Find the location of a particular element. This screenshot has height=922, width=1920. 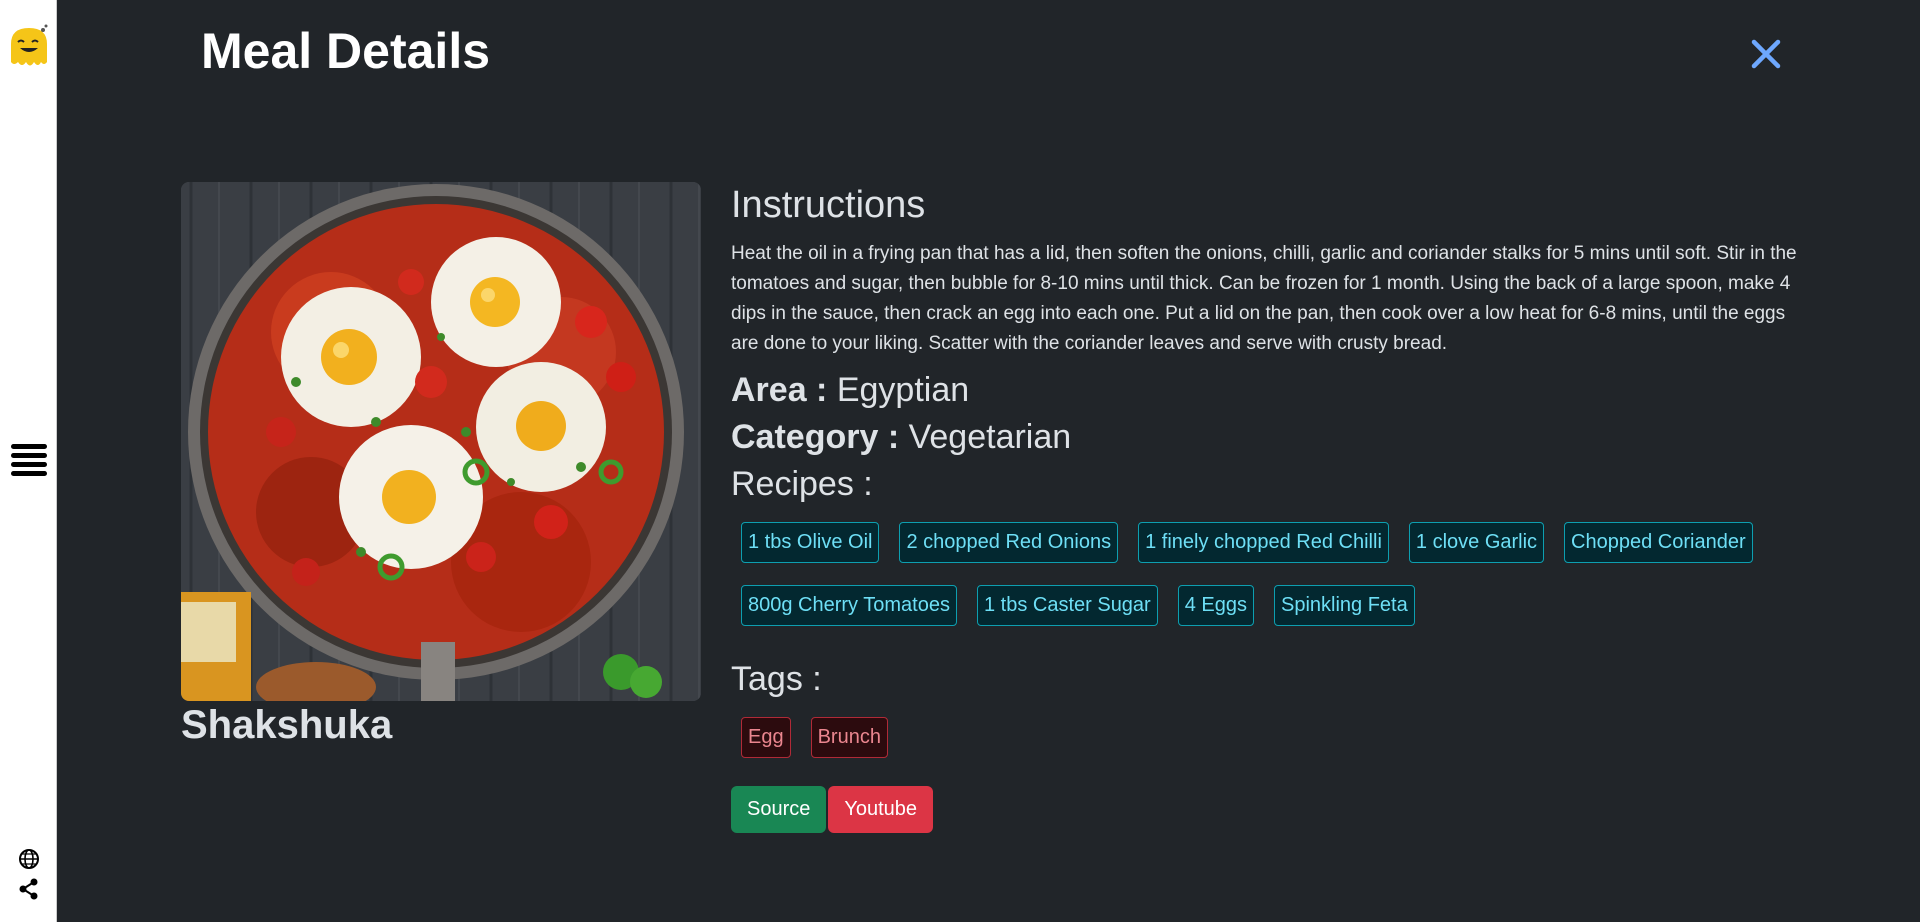

tag-badge: Egg is located at coordinates (766, 737).